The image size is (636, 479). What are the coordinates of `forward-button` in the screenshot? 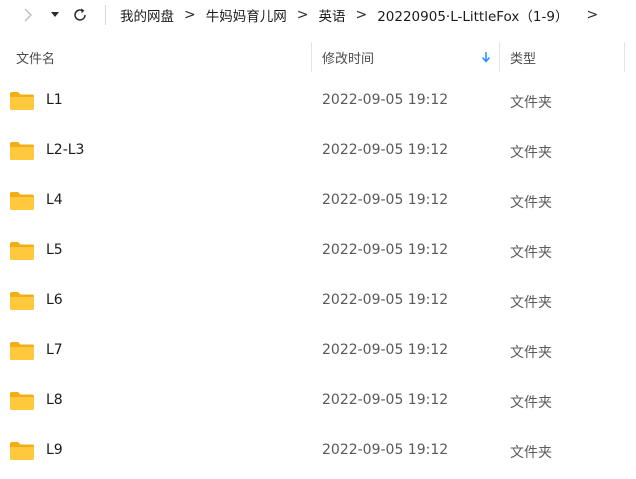 It's located at (28, 15).